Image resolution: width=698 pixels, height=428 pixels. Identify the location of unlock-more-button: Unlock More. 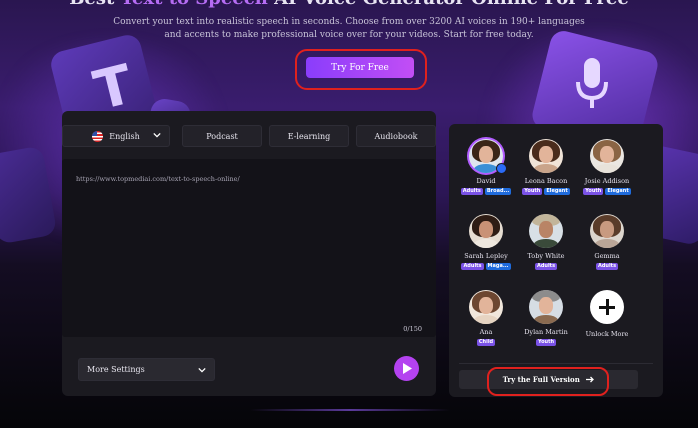
(607, 314).